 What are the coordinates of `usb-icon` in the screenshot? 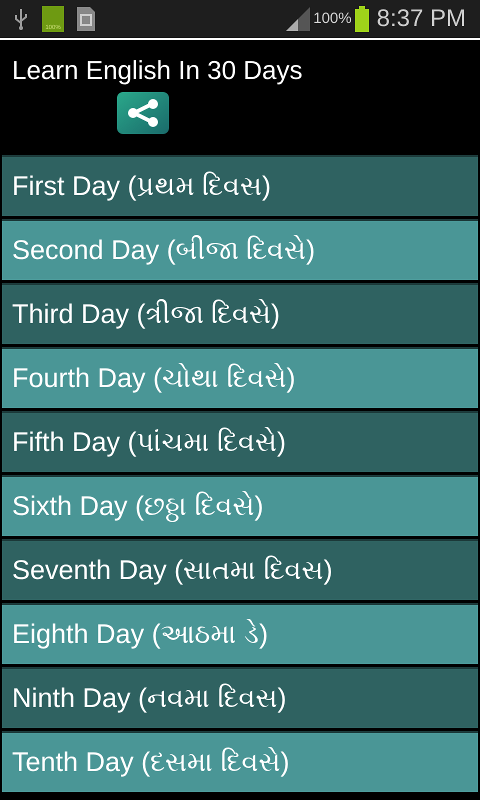 It's located at (21, 19).